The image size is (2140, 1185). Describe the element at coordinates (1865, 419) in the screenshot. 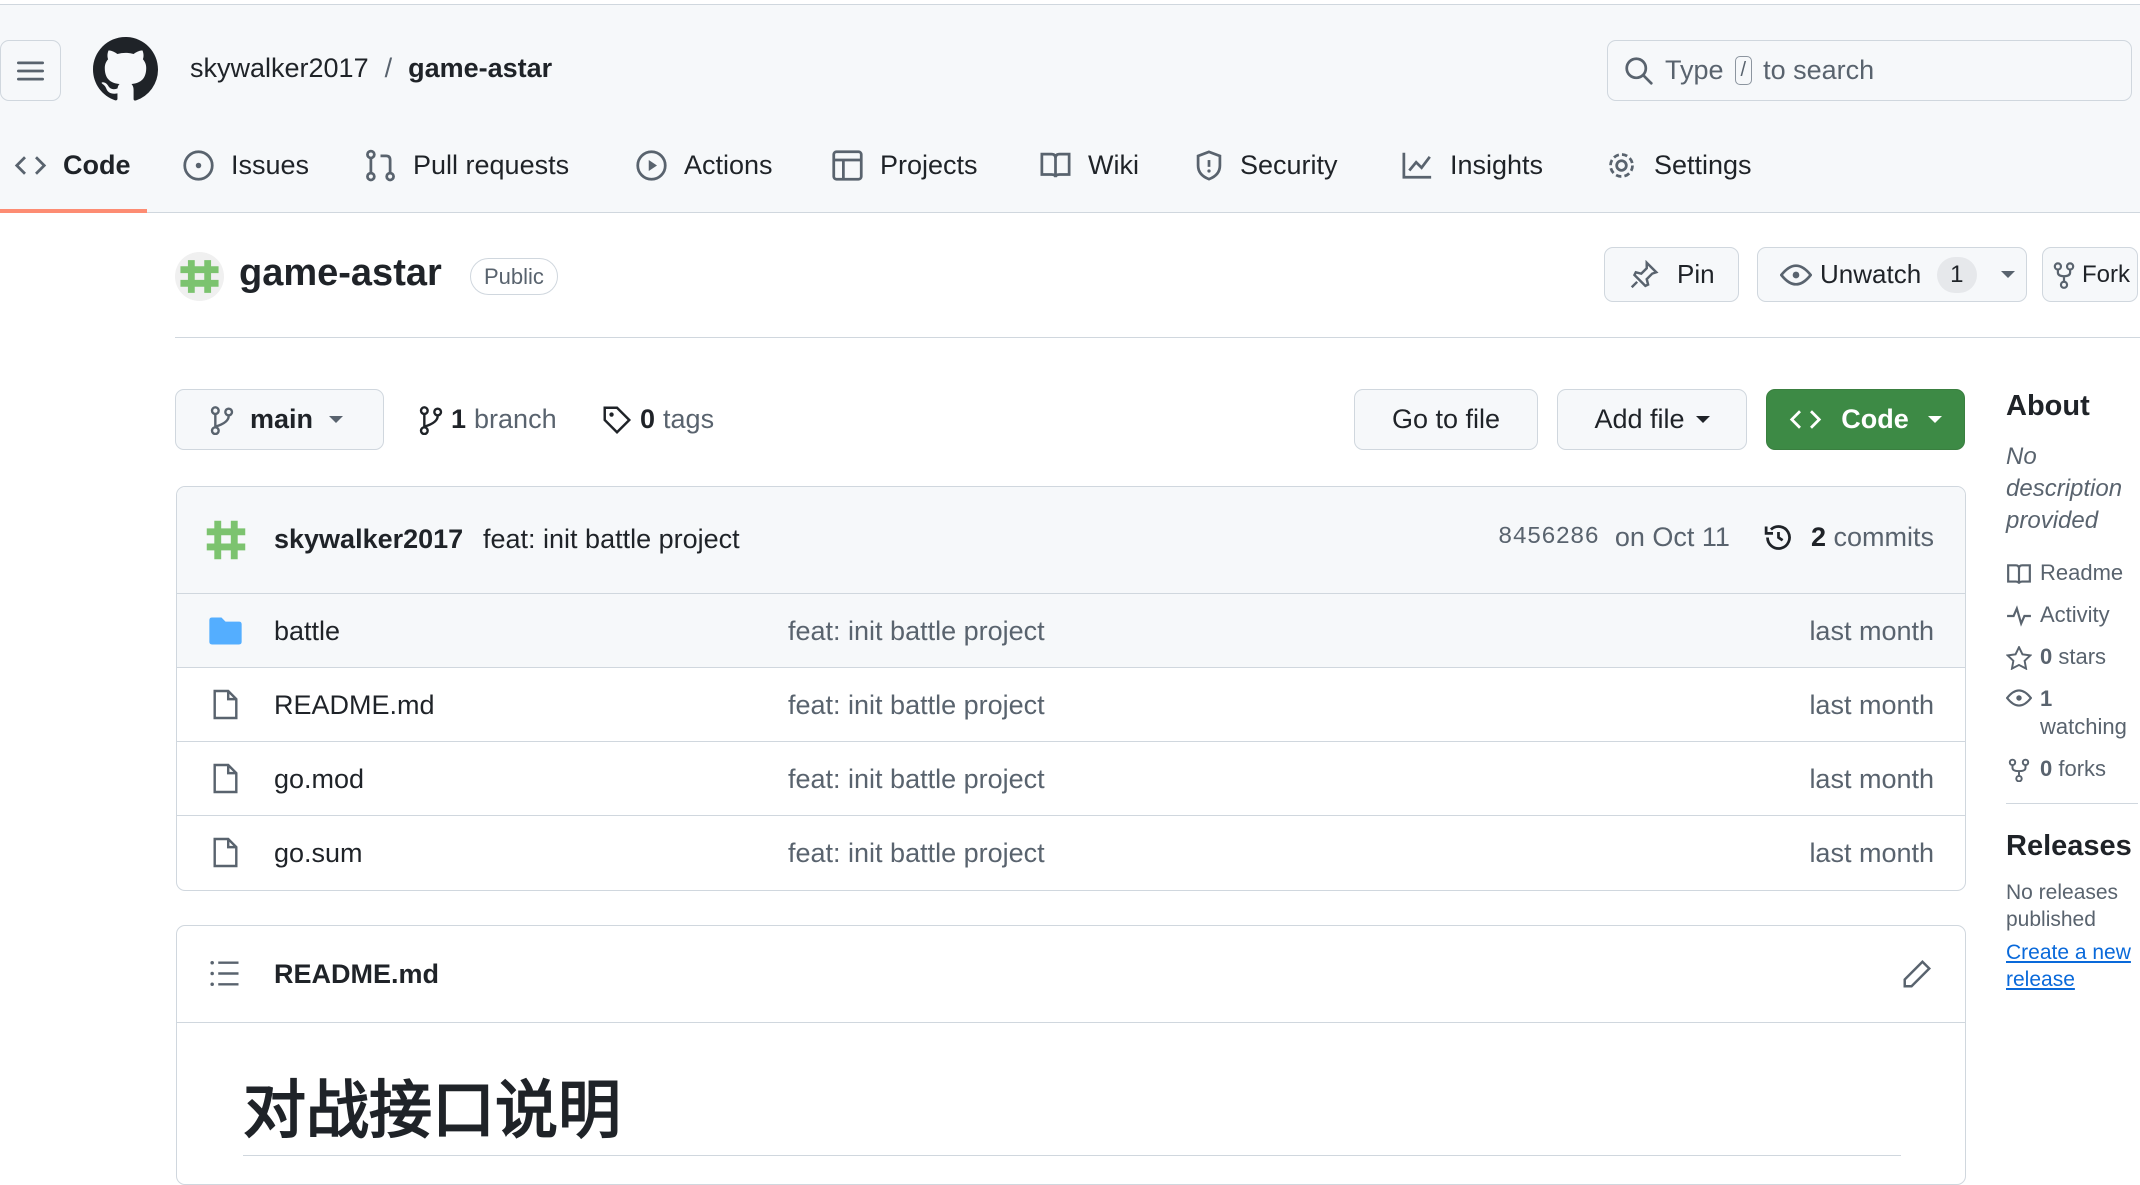

I see `code-button: Code` at that location.